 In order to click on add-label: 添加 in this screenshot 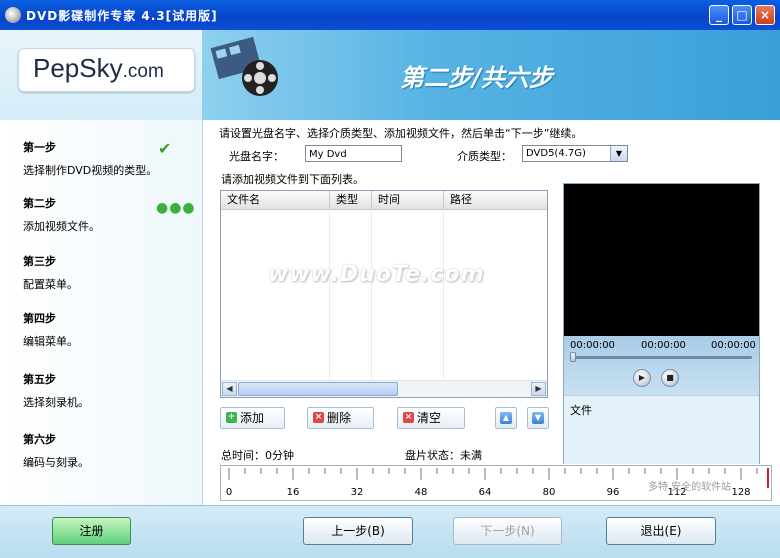, I will do `click(252, 418)`.